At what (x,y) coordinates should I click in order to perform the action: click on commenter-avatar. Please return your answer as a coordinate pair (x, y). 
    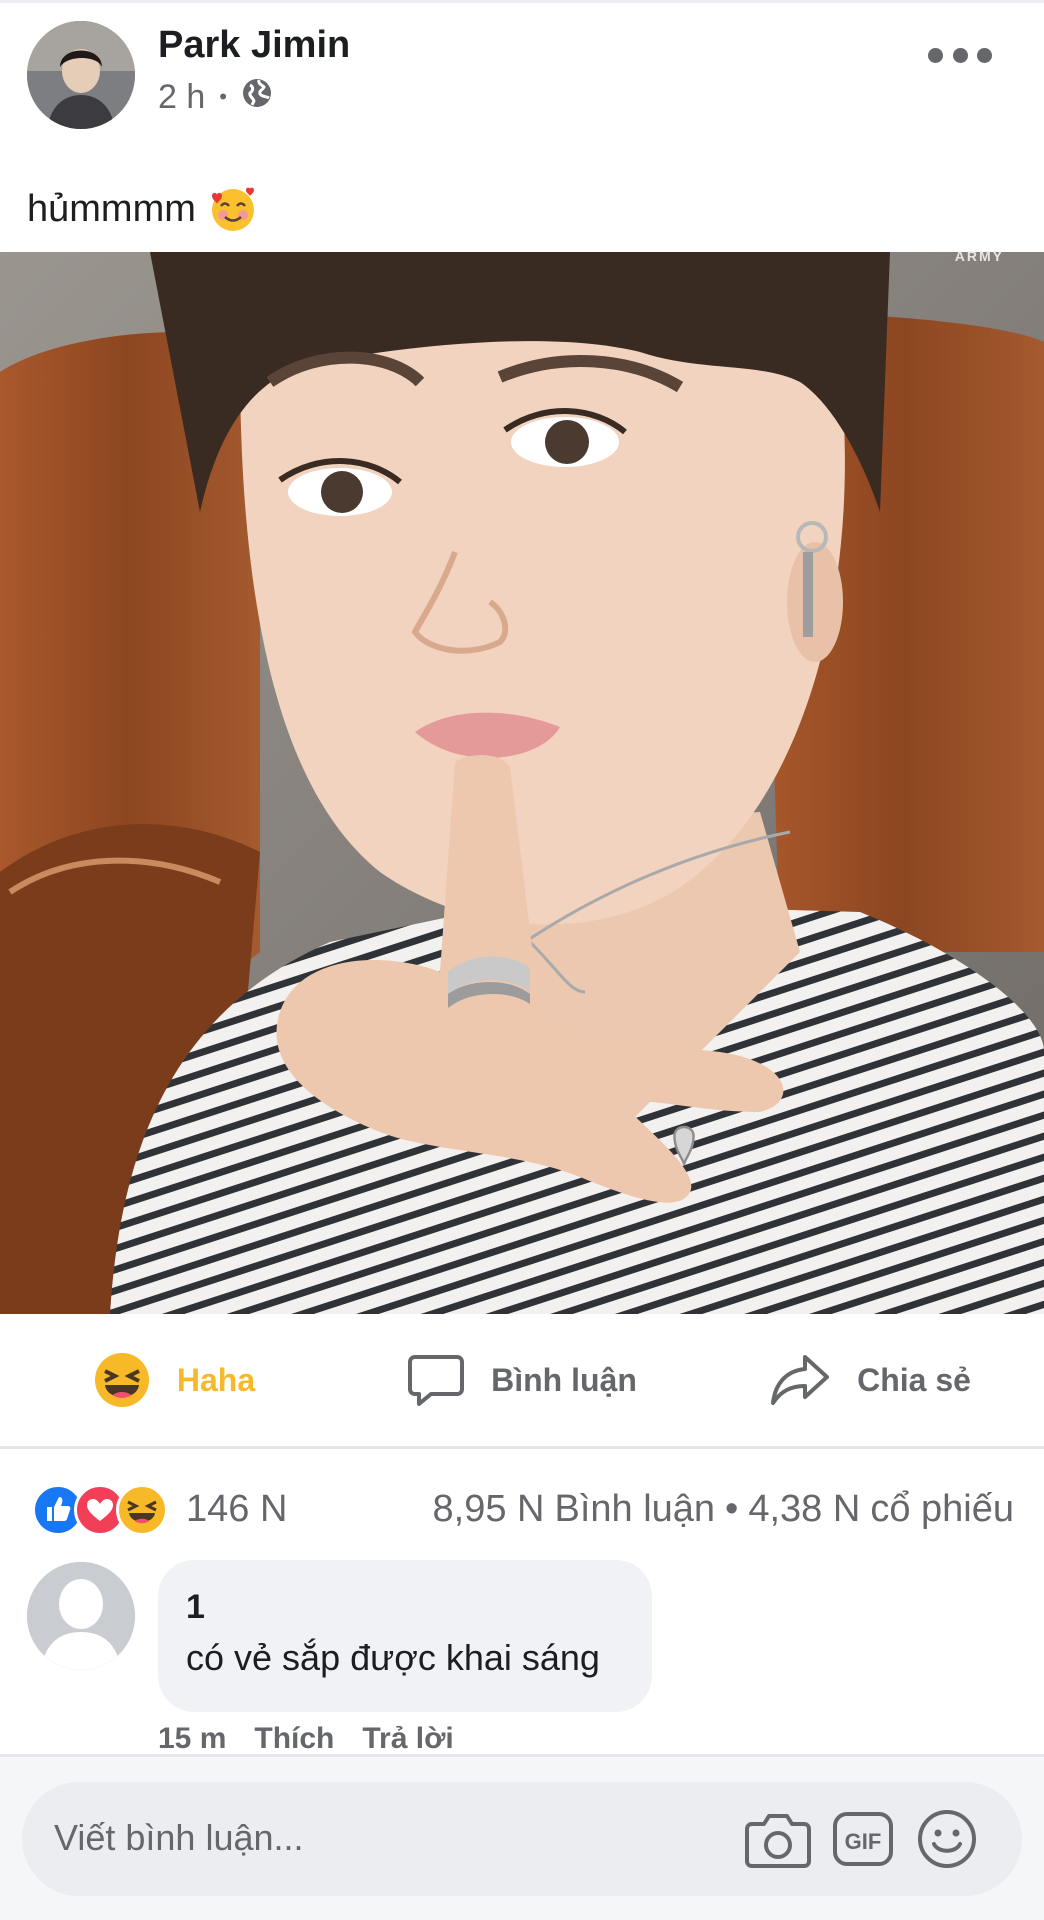
    Looking at the image, I should click on (81, 1616).